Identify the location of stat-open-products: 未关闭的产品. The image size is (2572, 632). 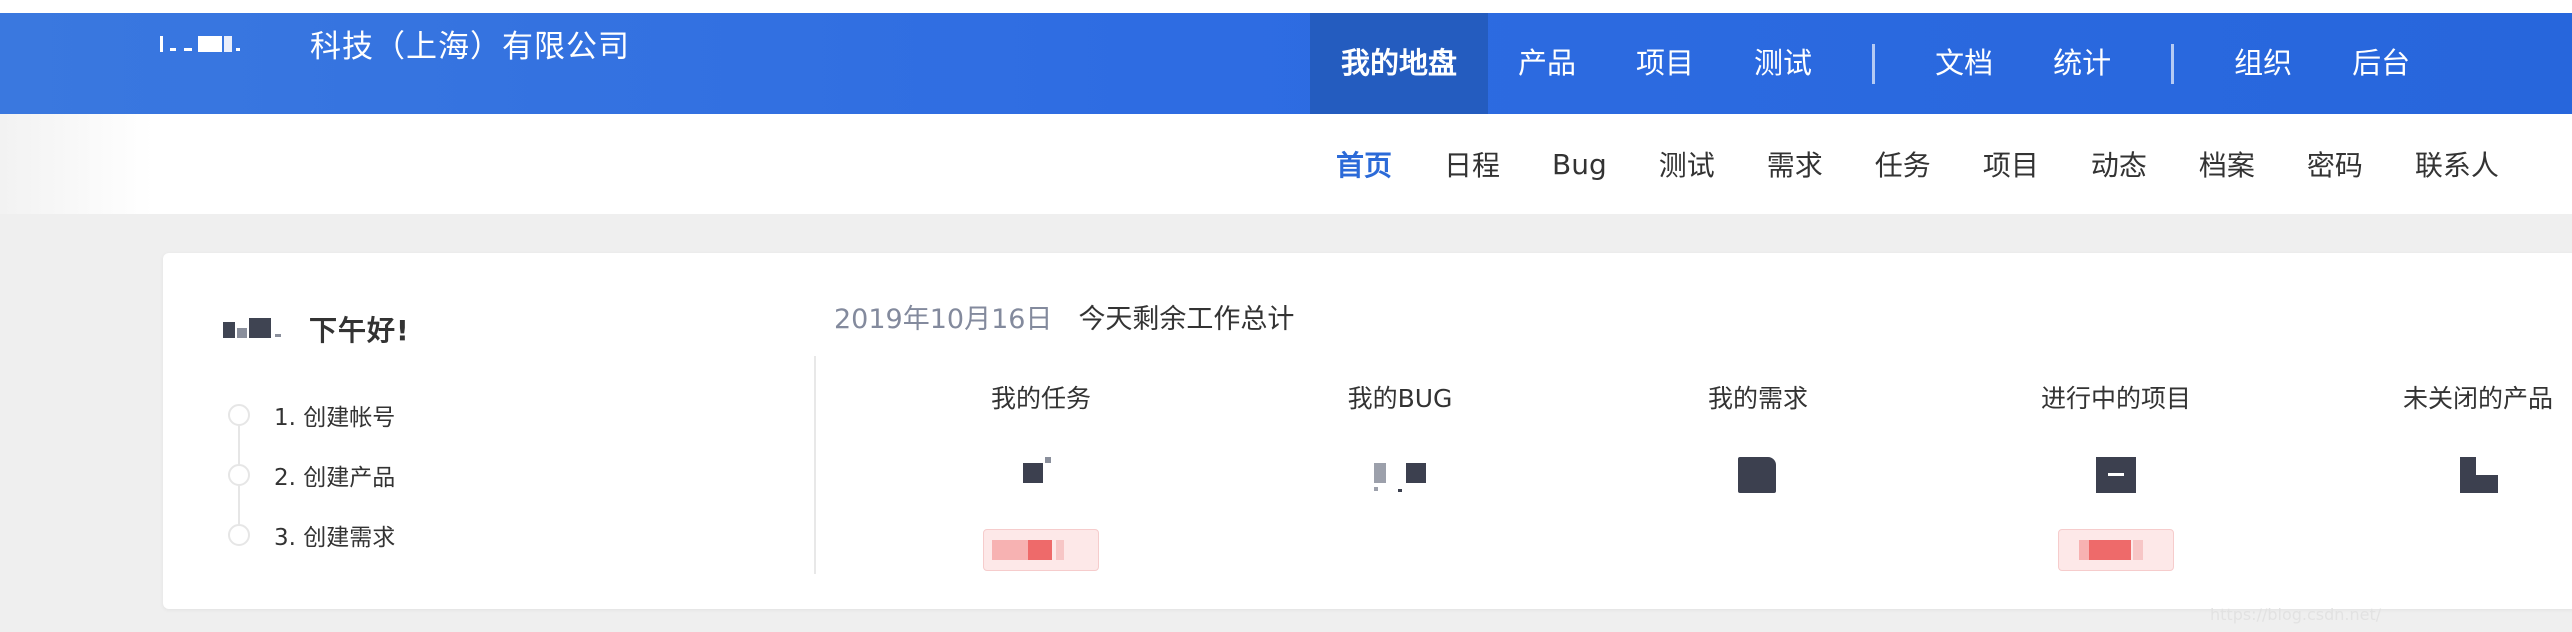
(2450, 431).